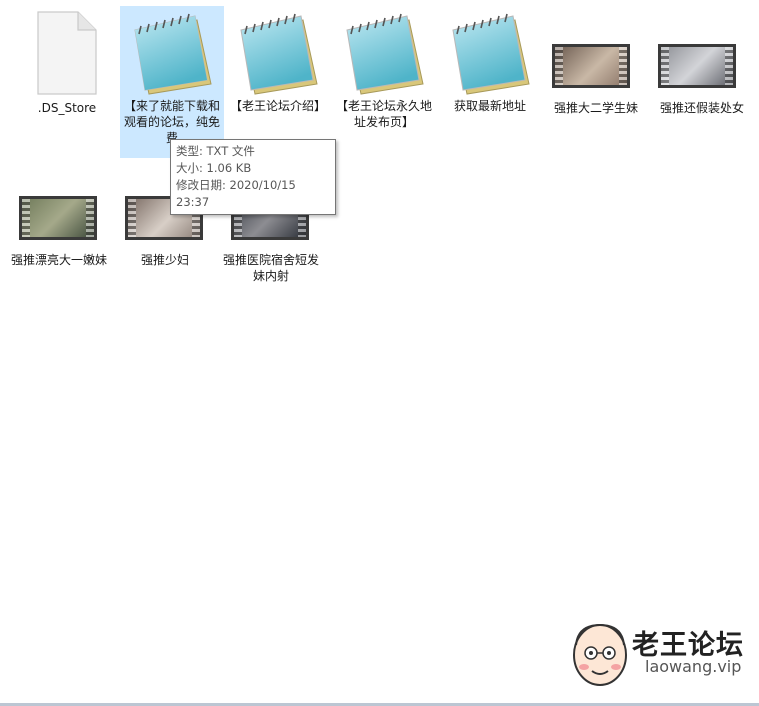 The image size is (759, 706). What do you see at coordinates (693, 666) in the screenshot?
I see `watermark-url: laowang.vip` at bounding box center [693, 666].